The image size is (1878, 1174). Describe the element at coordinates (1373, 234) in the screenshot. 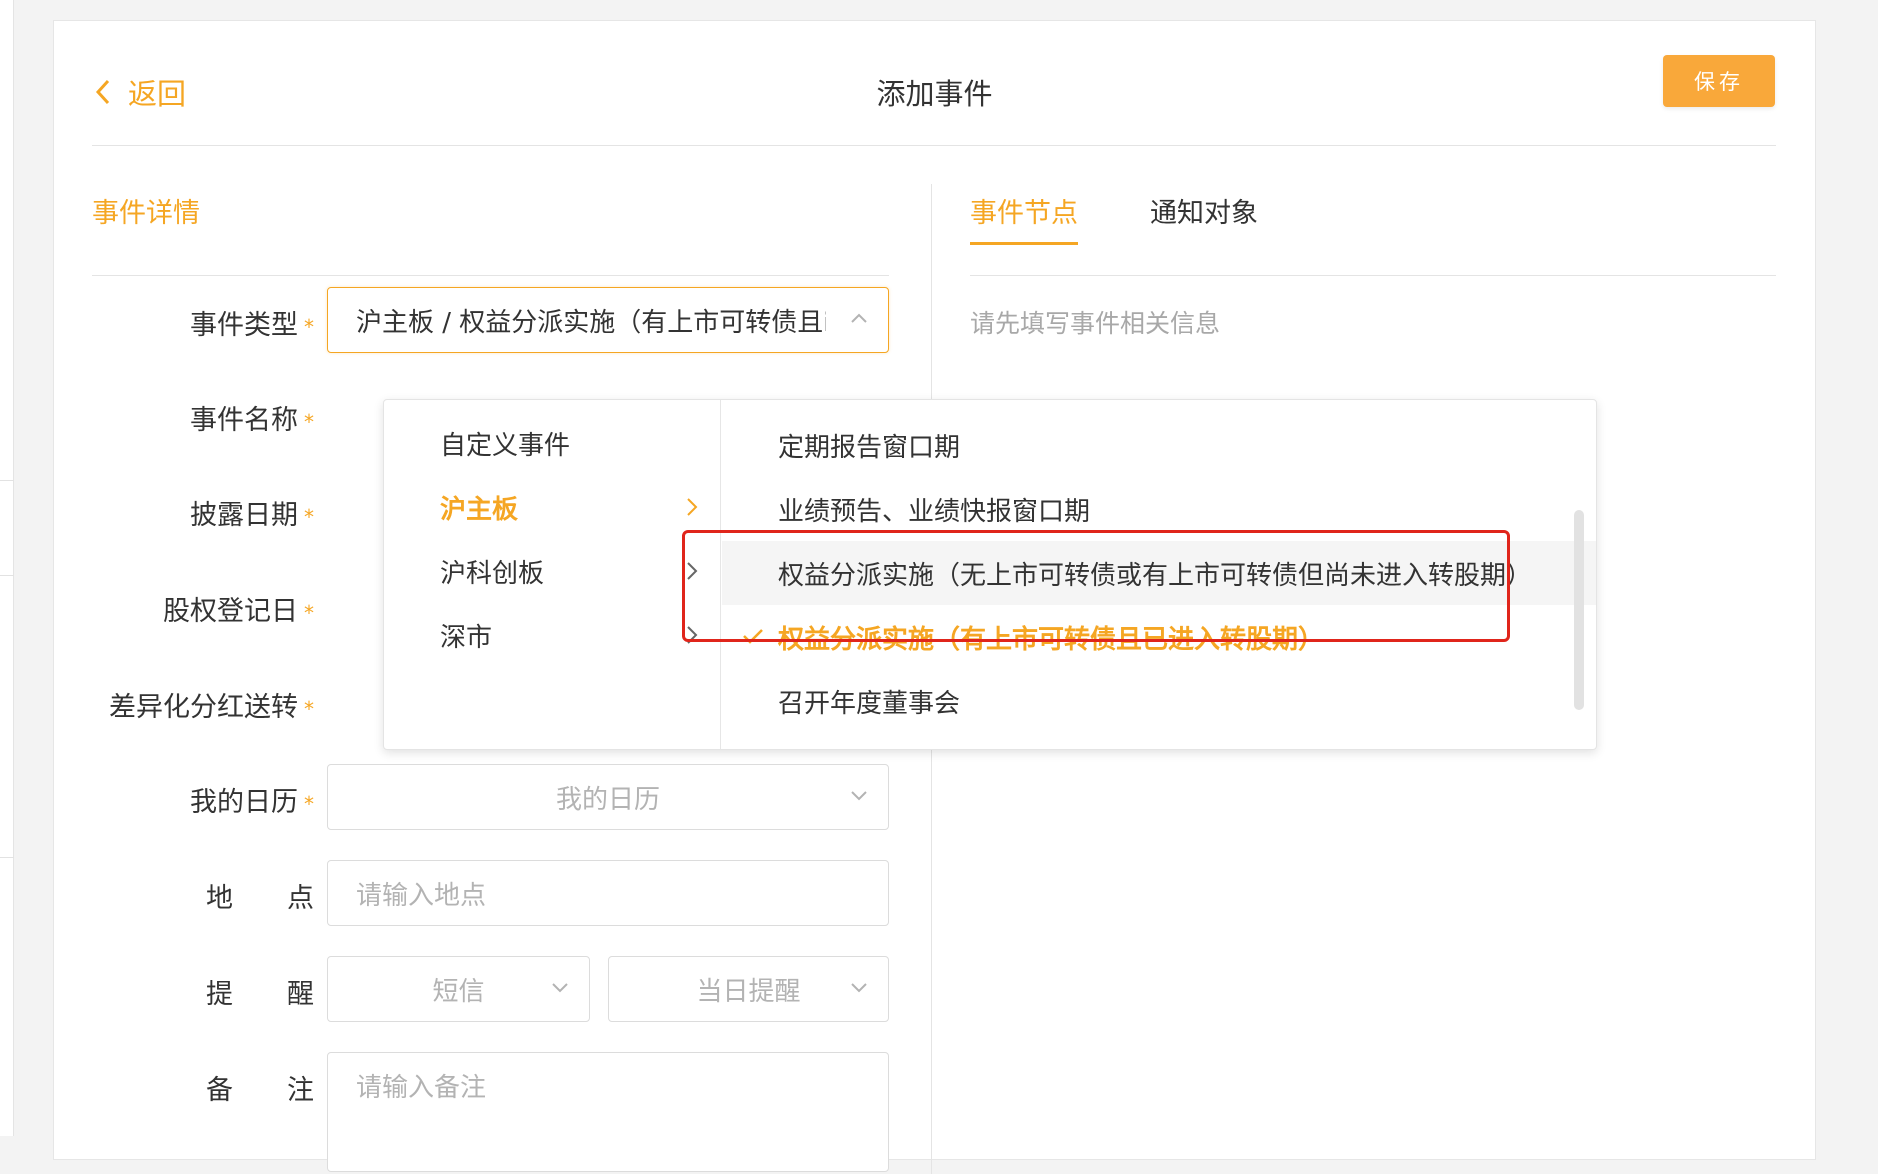

I see `right-tabs: 事件节点 通知对象` at that location.